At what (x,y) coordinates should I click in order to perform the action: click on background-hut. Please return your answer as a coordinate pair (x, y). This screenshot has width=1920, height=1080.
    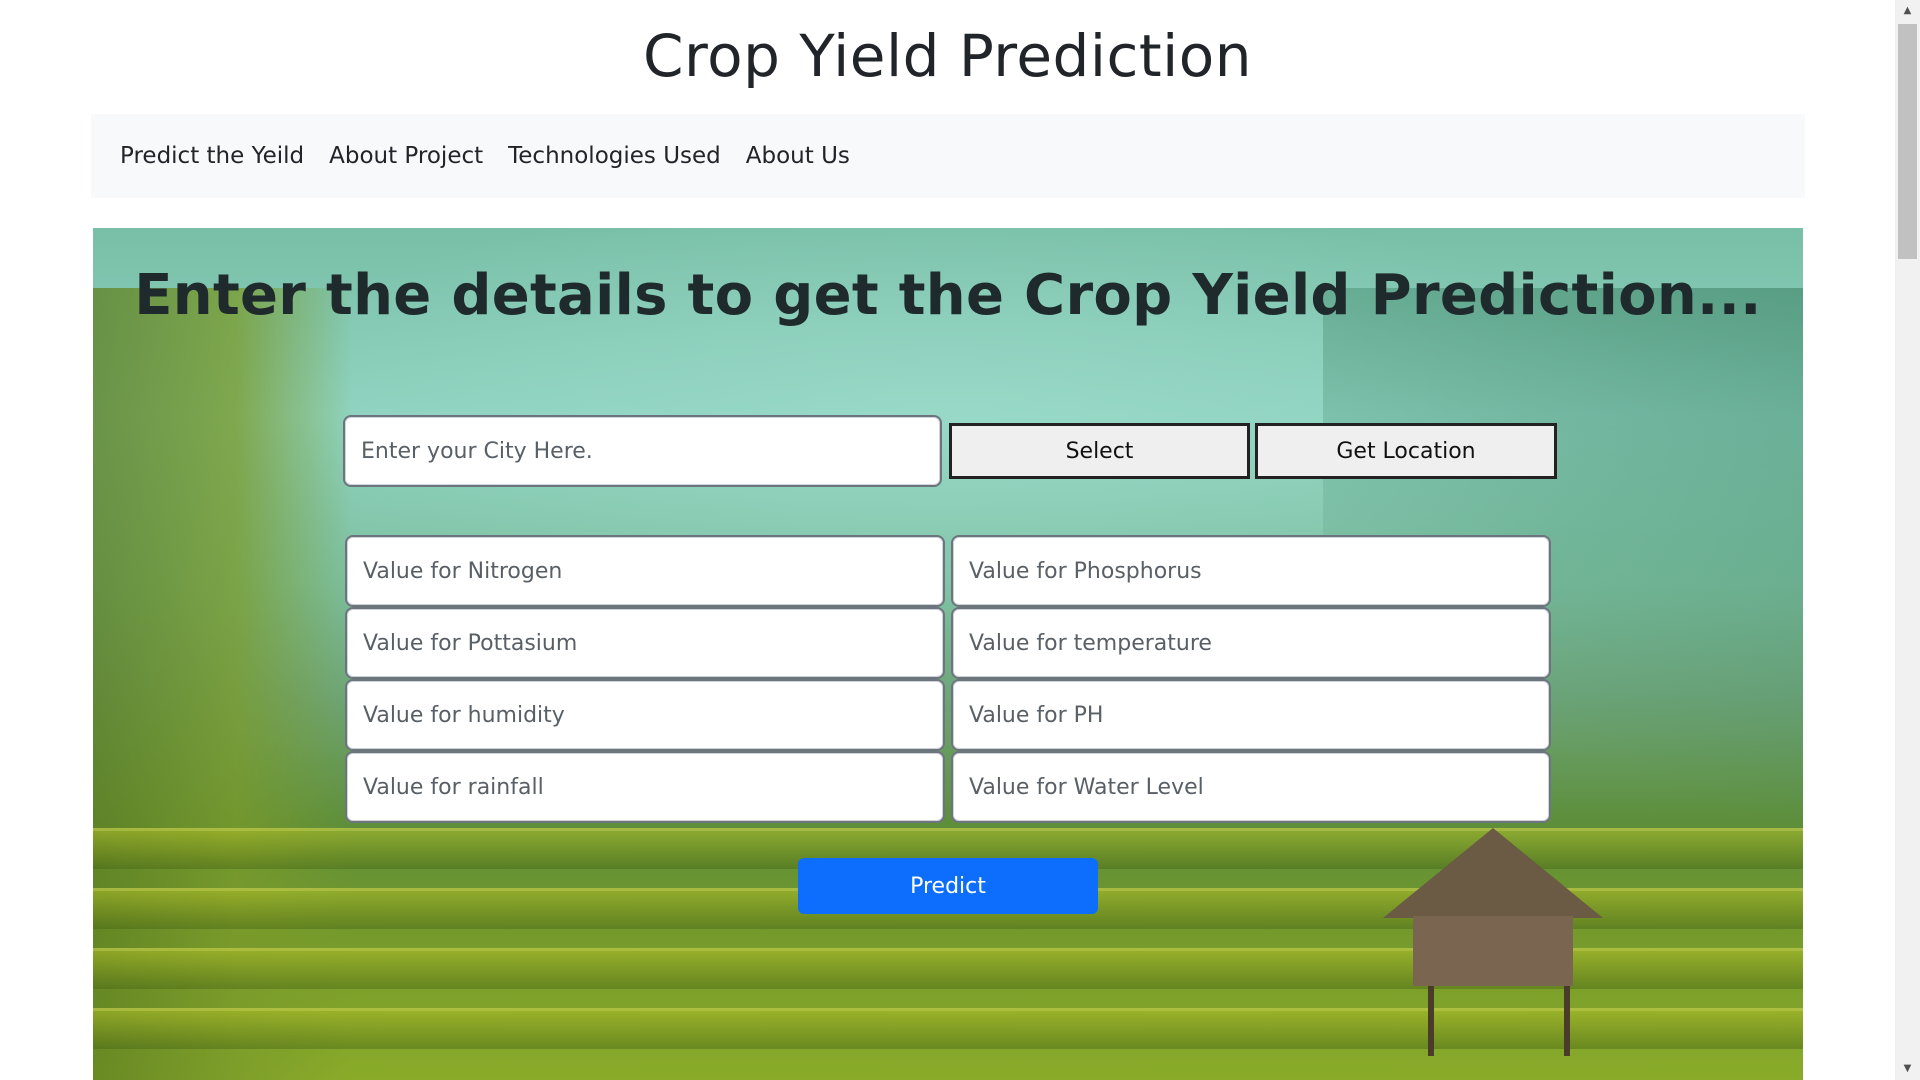
    Looking at the image, I should click on (1493, 951).